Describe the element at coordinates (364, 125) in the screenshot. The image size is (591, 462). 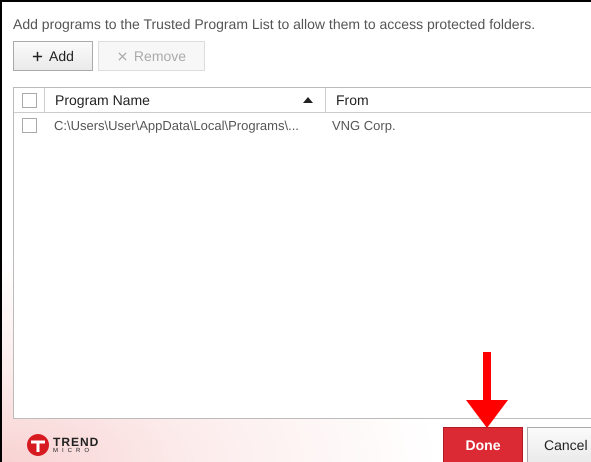
I see `table-cell-text: VNG Corp.` at that location.